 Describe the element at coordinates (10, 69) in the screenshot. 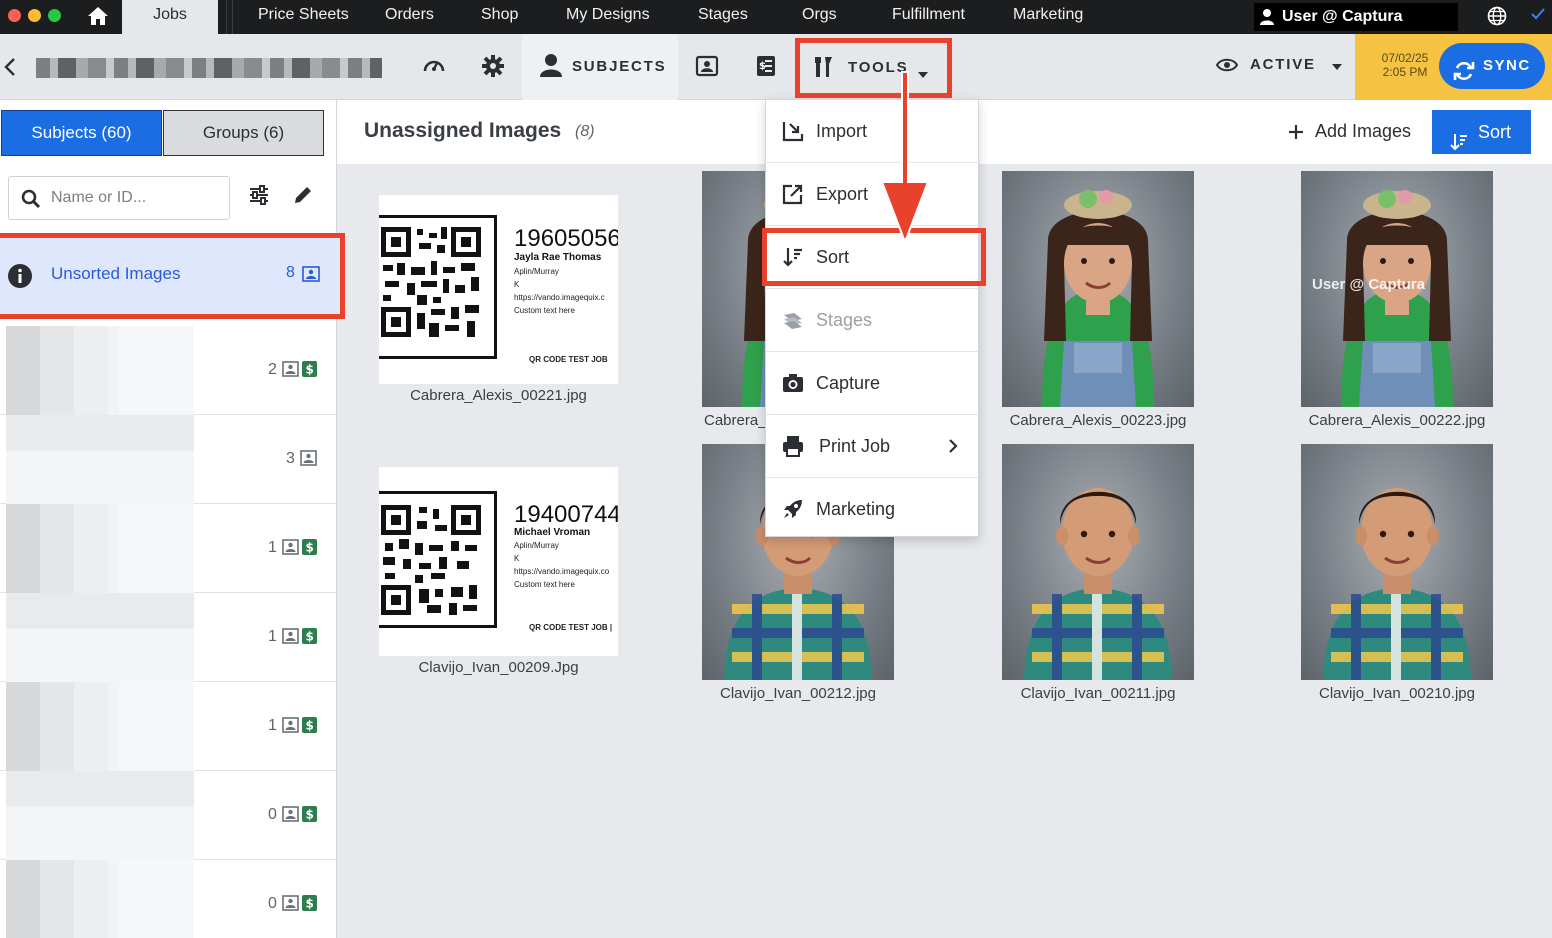

I see `back-arrow-icon` at that location.